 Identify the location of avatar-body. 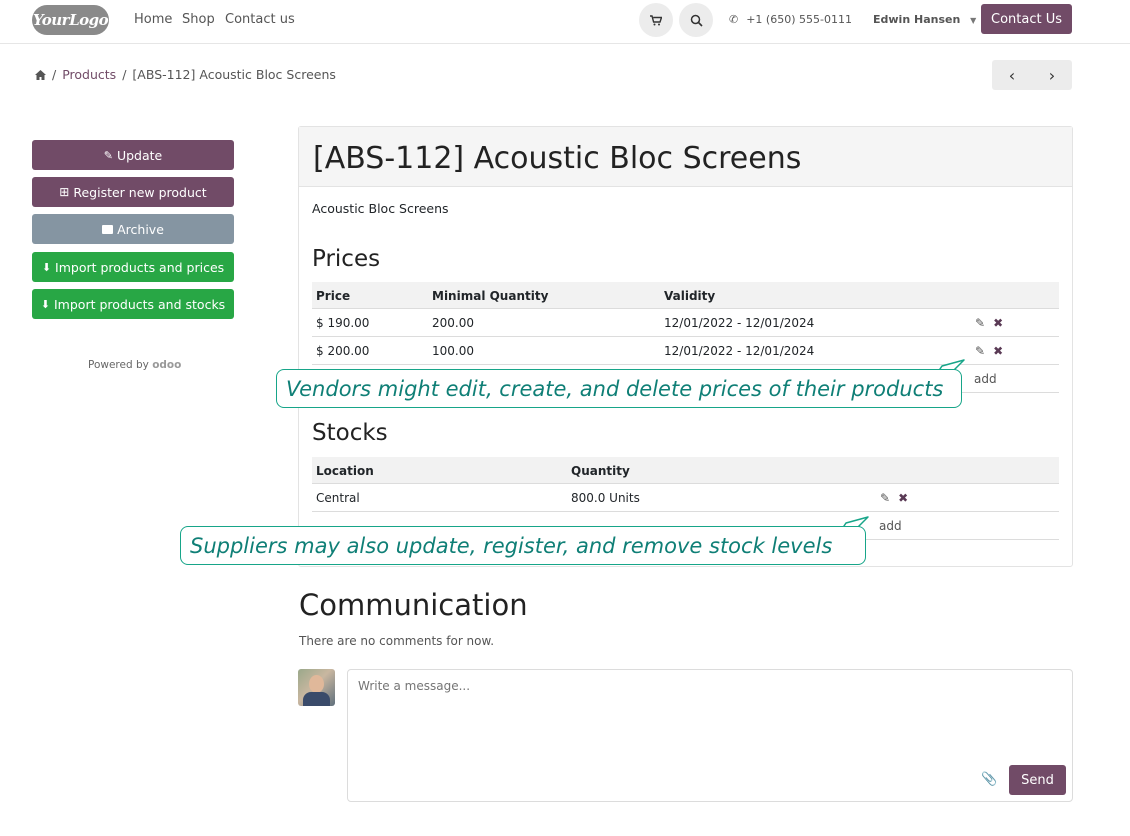
(316, 699).